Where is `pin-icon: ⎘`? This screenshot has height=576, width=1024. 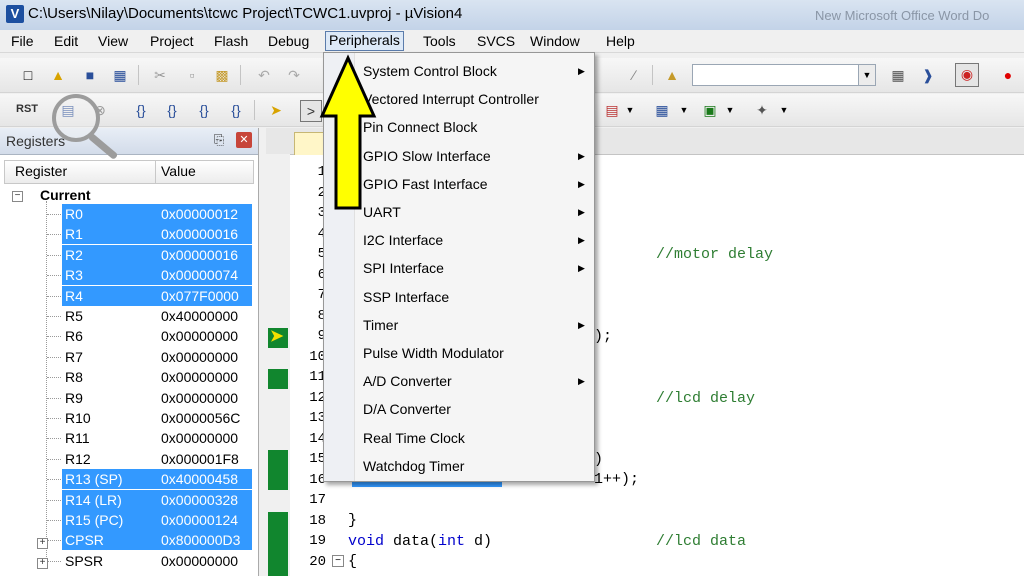 pin-icon: ⎘ is located at coordinates (219, 140).